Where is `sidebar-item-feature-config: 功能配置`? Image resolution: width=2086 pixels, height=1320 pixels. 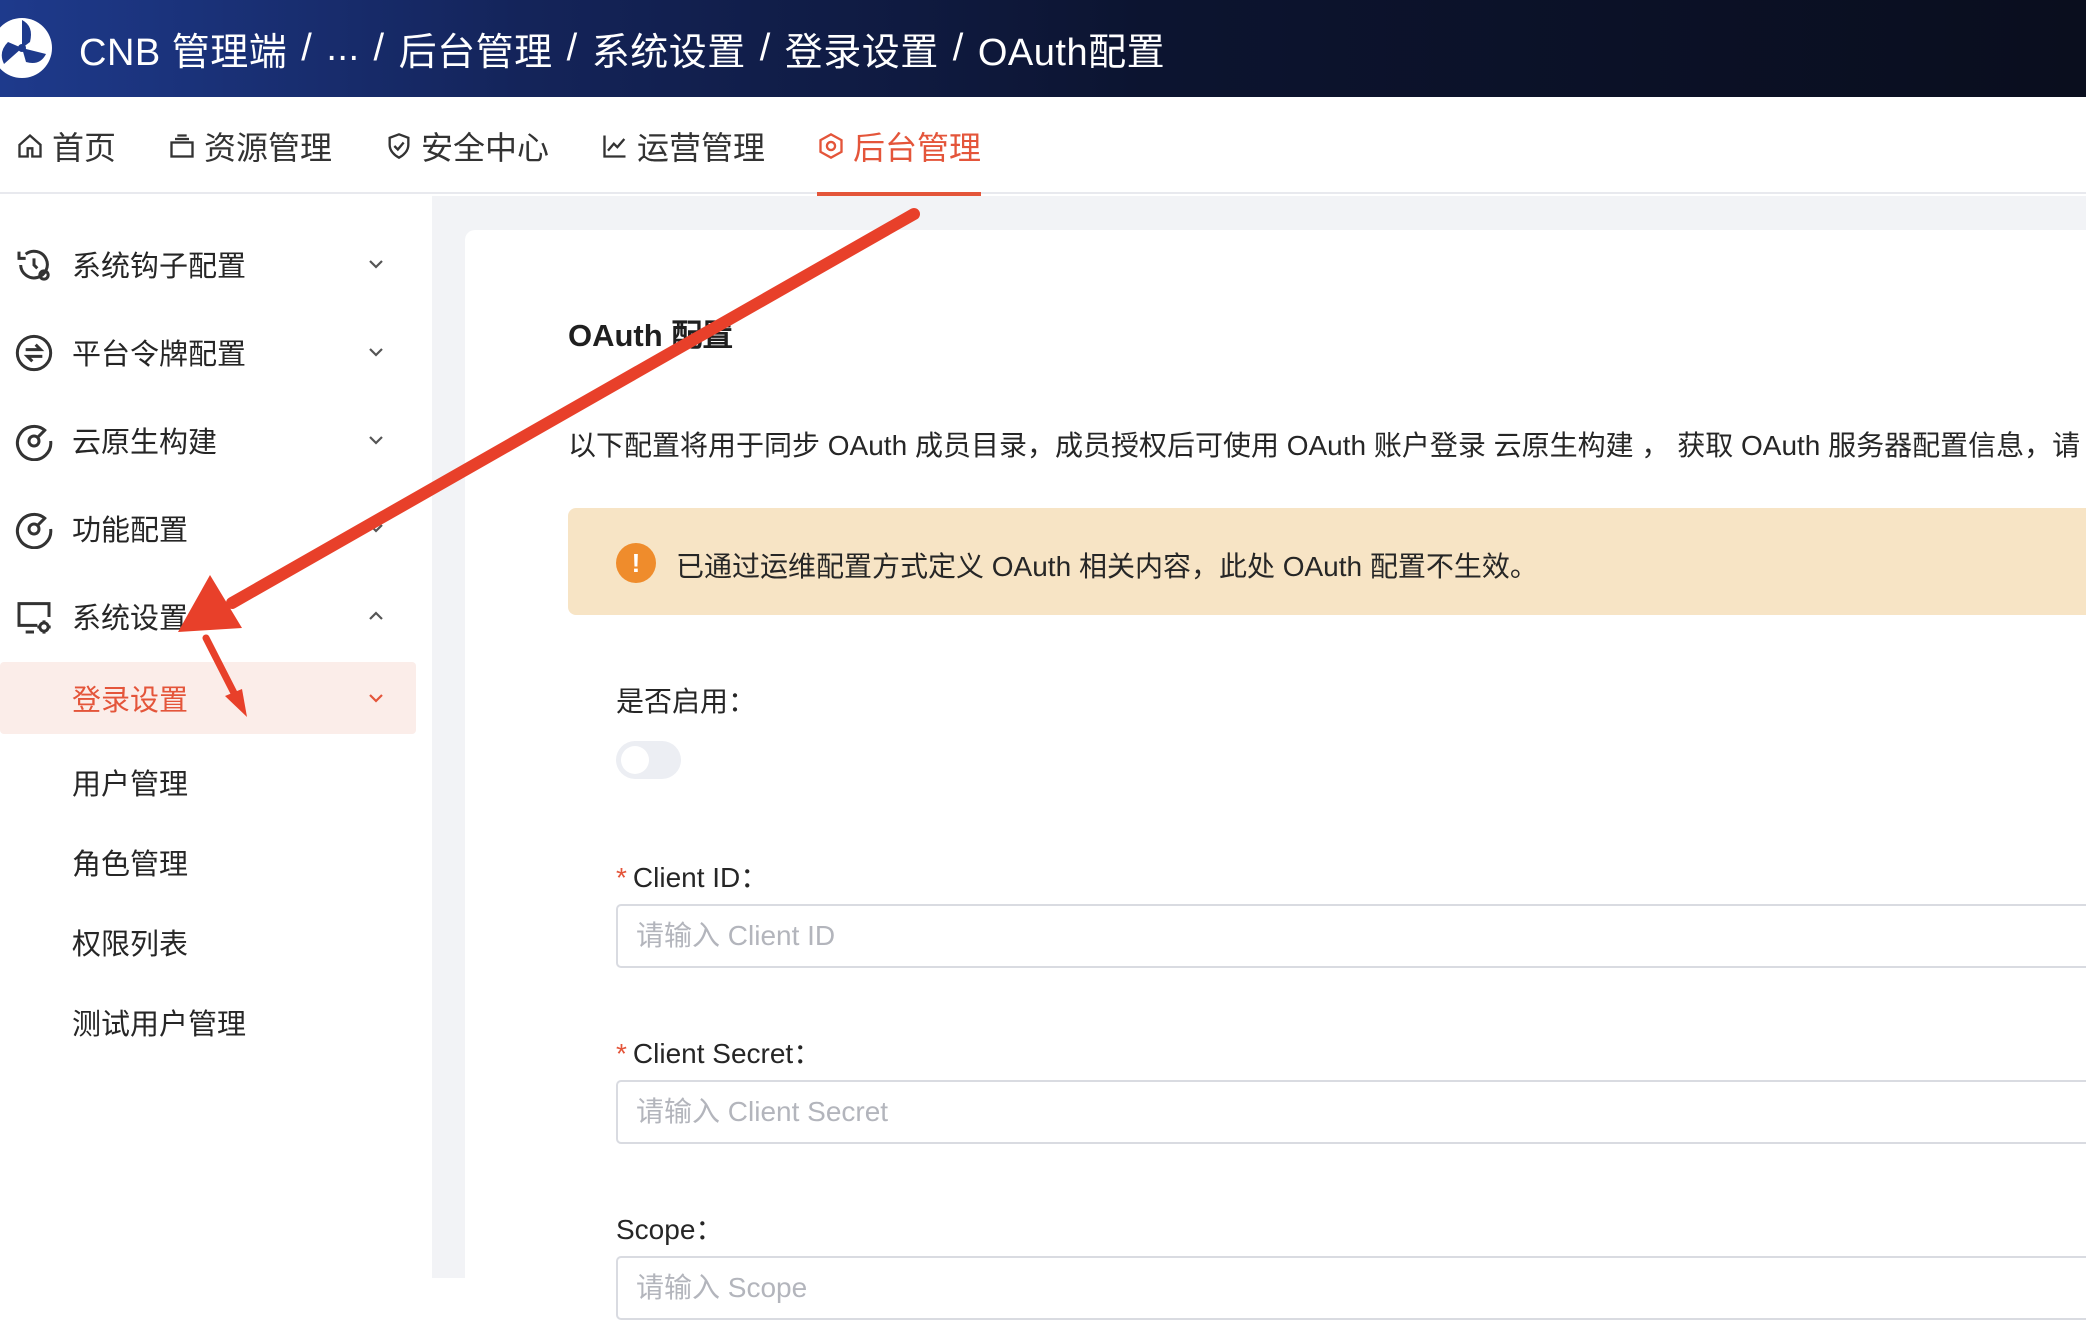 sidebar-item-feature-config: 功能配置 is located at coordinates (208, 528).